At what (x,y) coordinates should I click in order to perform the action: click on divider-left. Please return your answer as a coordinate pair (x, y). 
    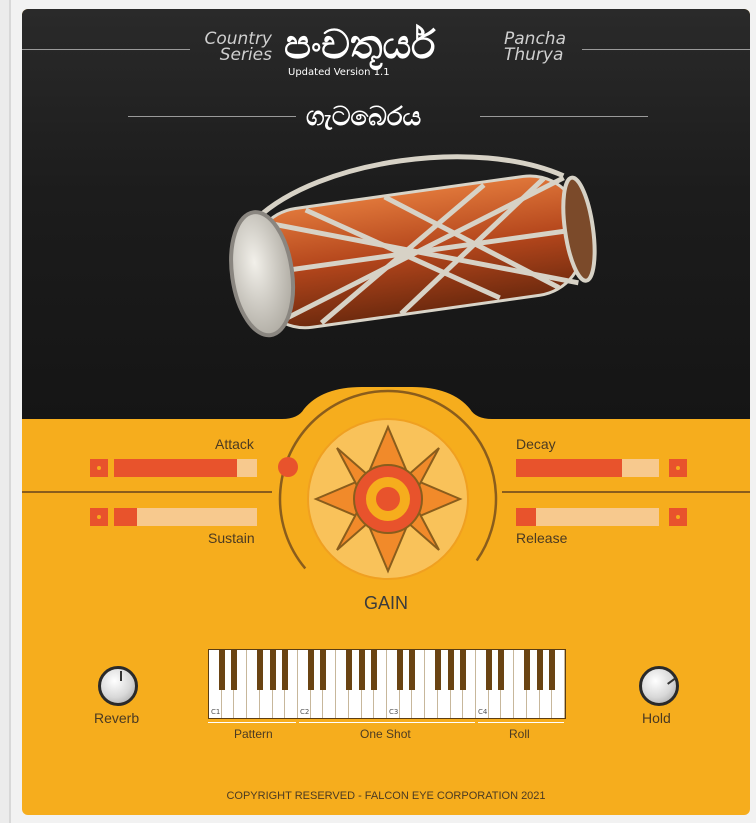
    Looking at the image, I should click on (106, 49).